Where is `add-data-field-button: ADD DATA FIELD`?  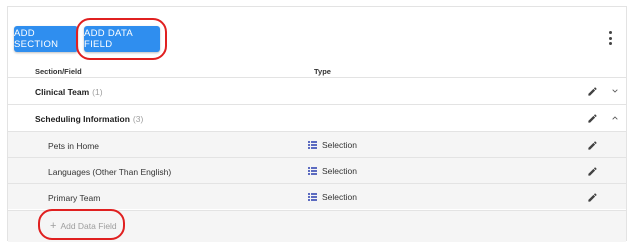
add-data-field-button: ADD DATA FIELD is located at coordinates (122, 39).